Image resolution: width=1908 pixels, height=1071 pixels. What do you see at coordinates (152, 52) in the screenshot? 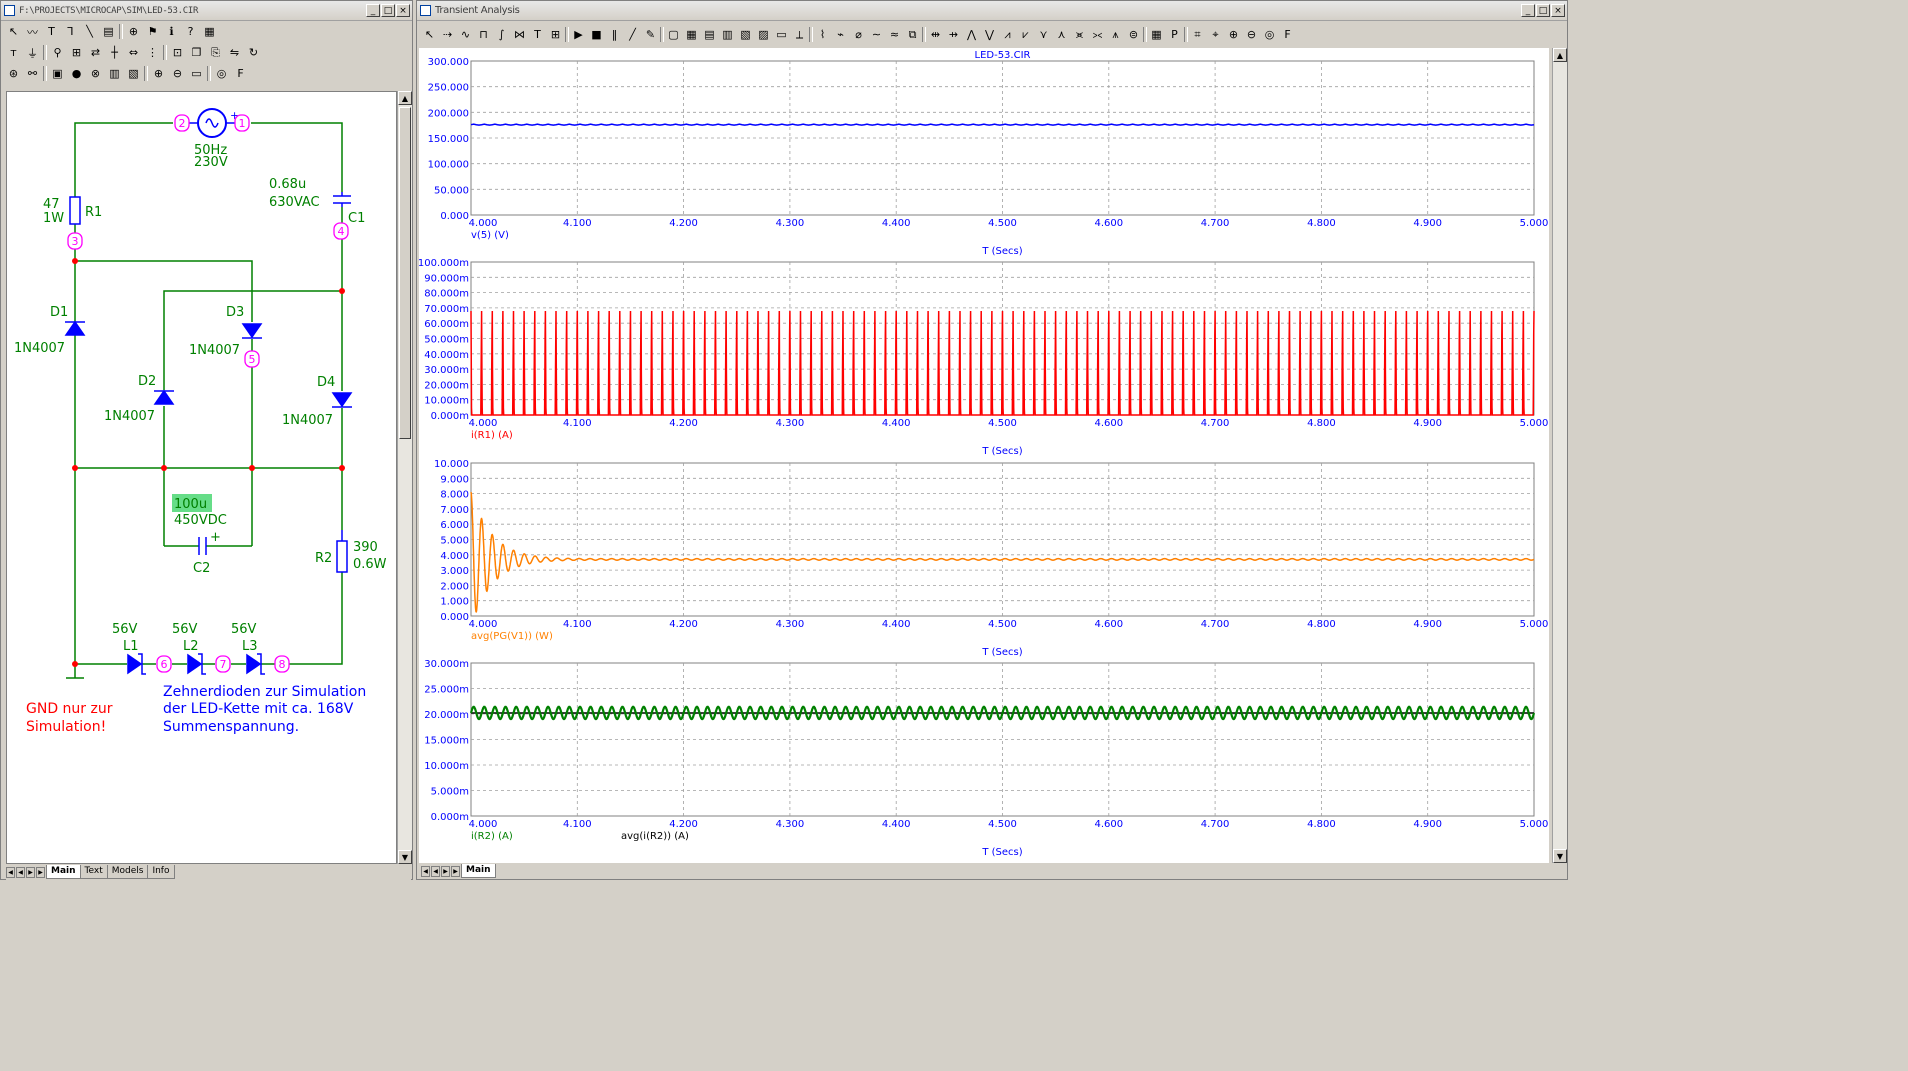
I see `dots-icon: ⋮` at bounding box center [152, 52].